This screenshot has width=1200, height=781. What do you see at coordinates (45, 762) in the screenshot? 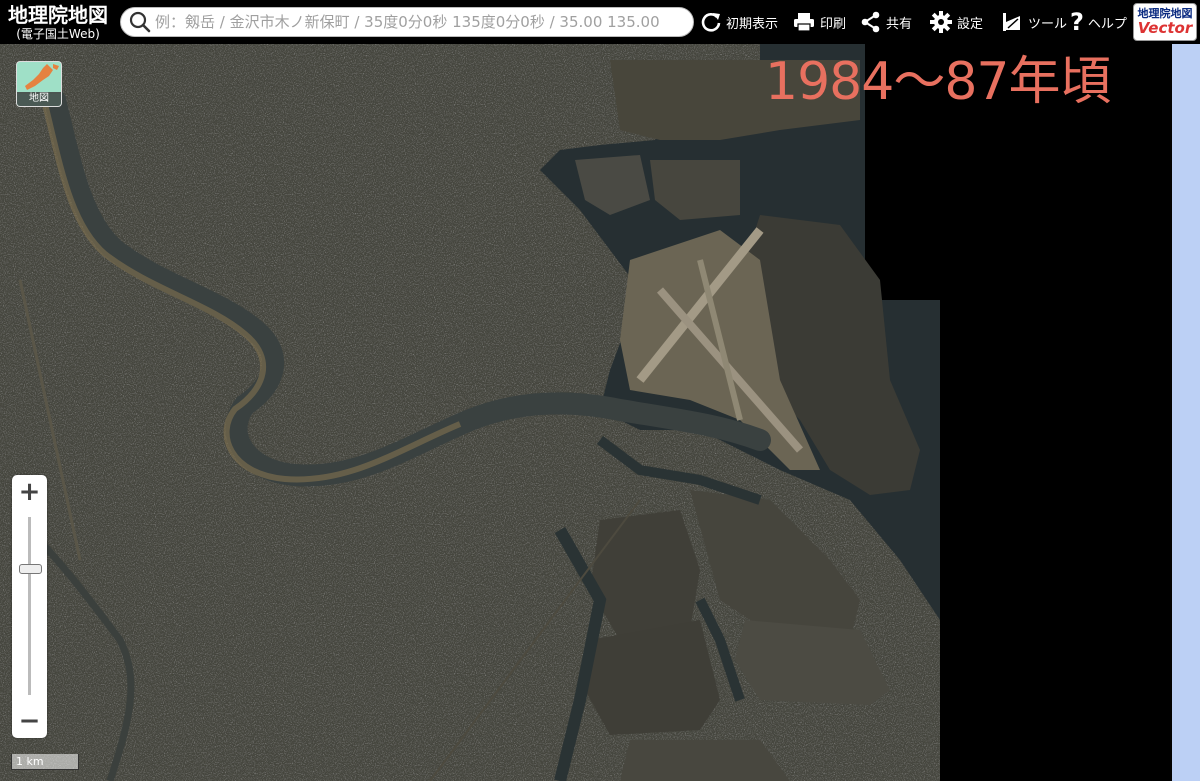
I see `scale-bar: 1 km` at bounding box center [45, 762].